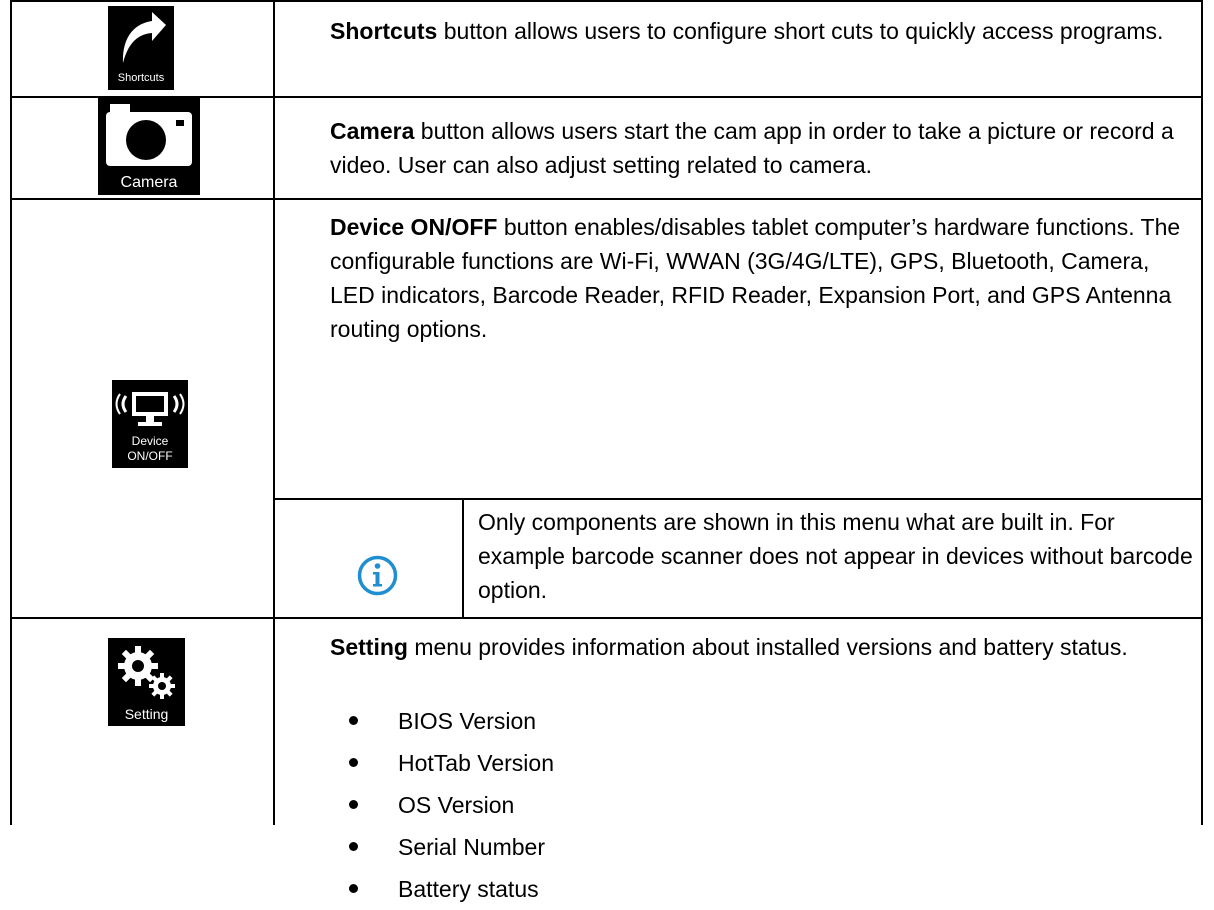  Describe the element at coordinates (369, 647) in the screenshot. I see `setting-title: Setting` at that location.